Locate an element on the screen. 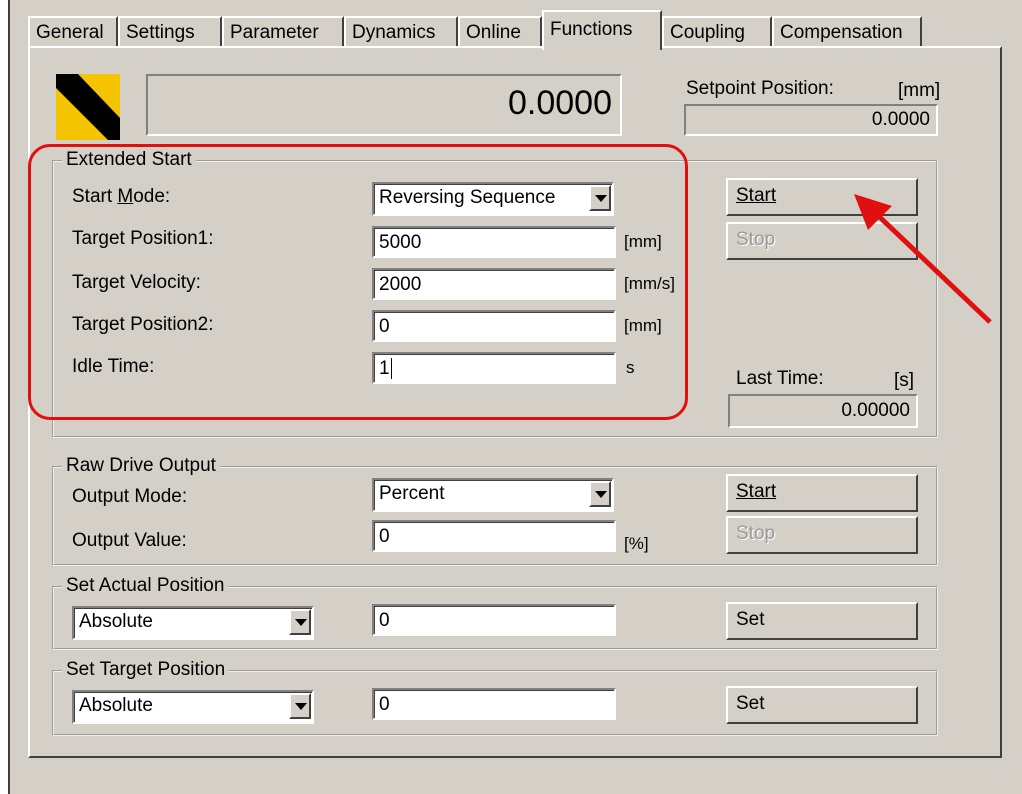 This screenshot has height=794, width=1022. setpoint-unit: [mm] is located at coordinates (919, 90).